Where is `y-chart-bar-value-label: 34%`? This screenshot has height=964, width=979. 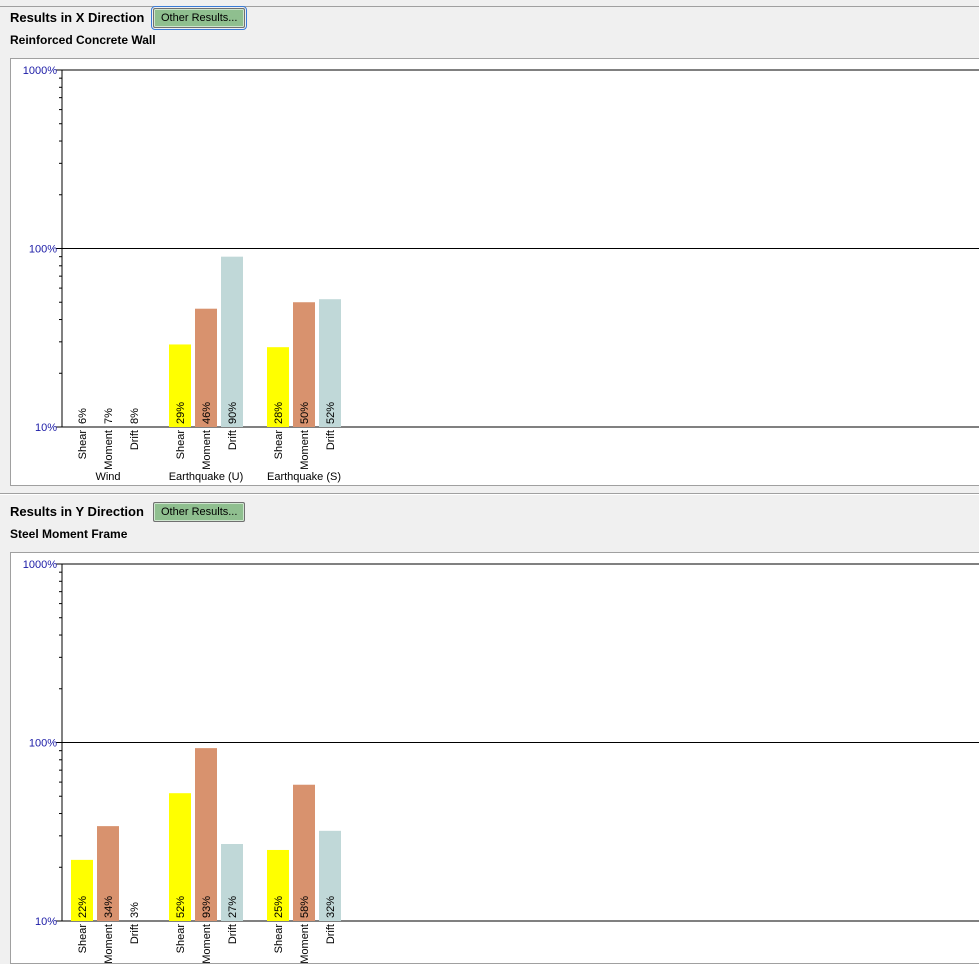 y-chart-bar-value-label: 34% is located at coordinates (109, 907).